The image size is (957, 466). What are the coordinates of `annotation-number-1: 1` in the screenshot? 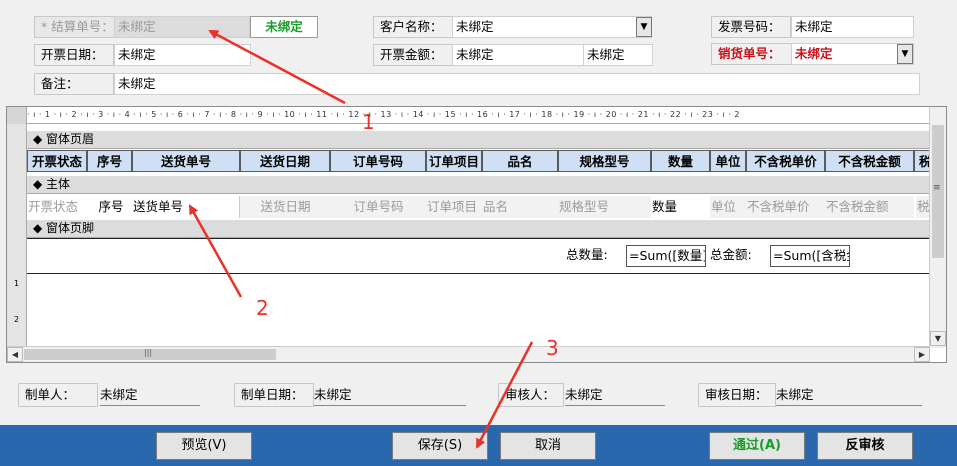 It's located at (368, 122).